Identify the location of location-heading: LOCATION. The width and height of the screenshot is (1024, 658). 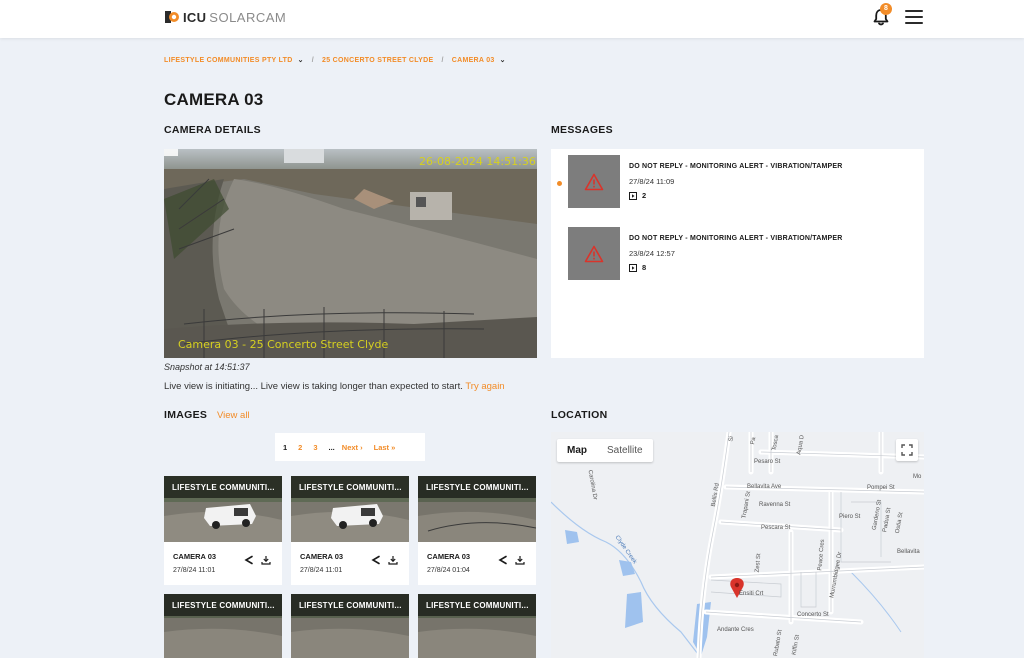
(579, 415).